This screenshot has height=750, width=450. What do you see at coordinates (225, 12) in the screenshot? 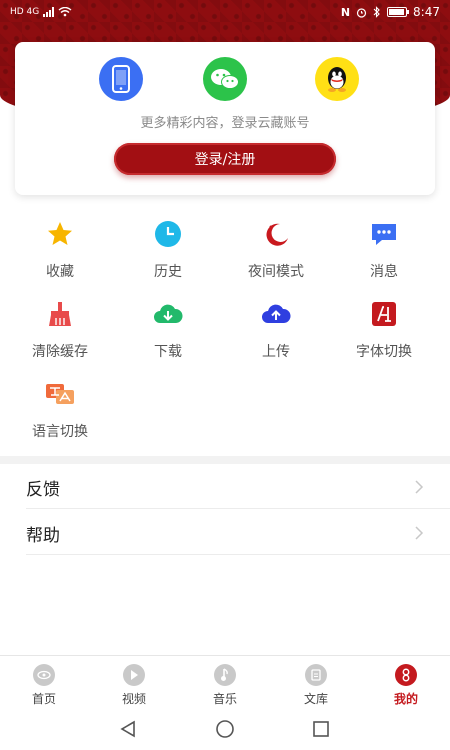
I see `status-bar: HD 4G N 8:47` at bounding box center [225, 12].